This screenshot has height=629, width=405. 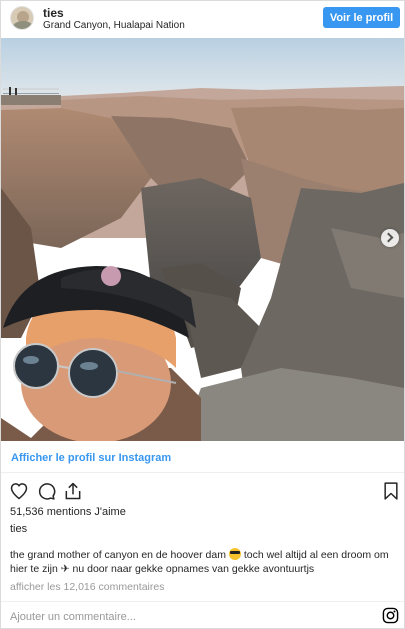 I want to click on view-comments-link: afficher les 12,016 commentaires, so click(x=87, y=587).